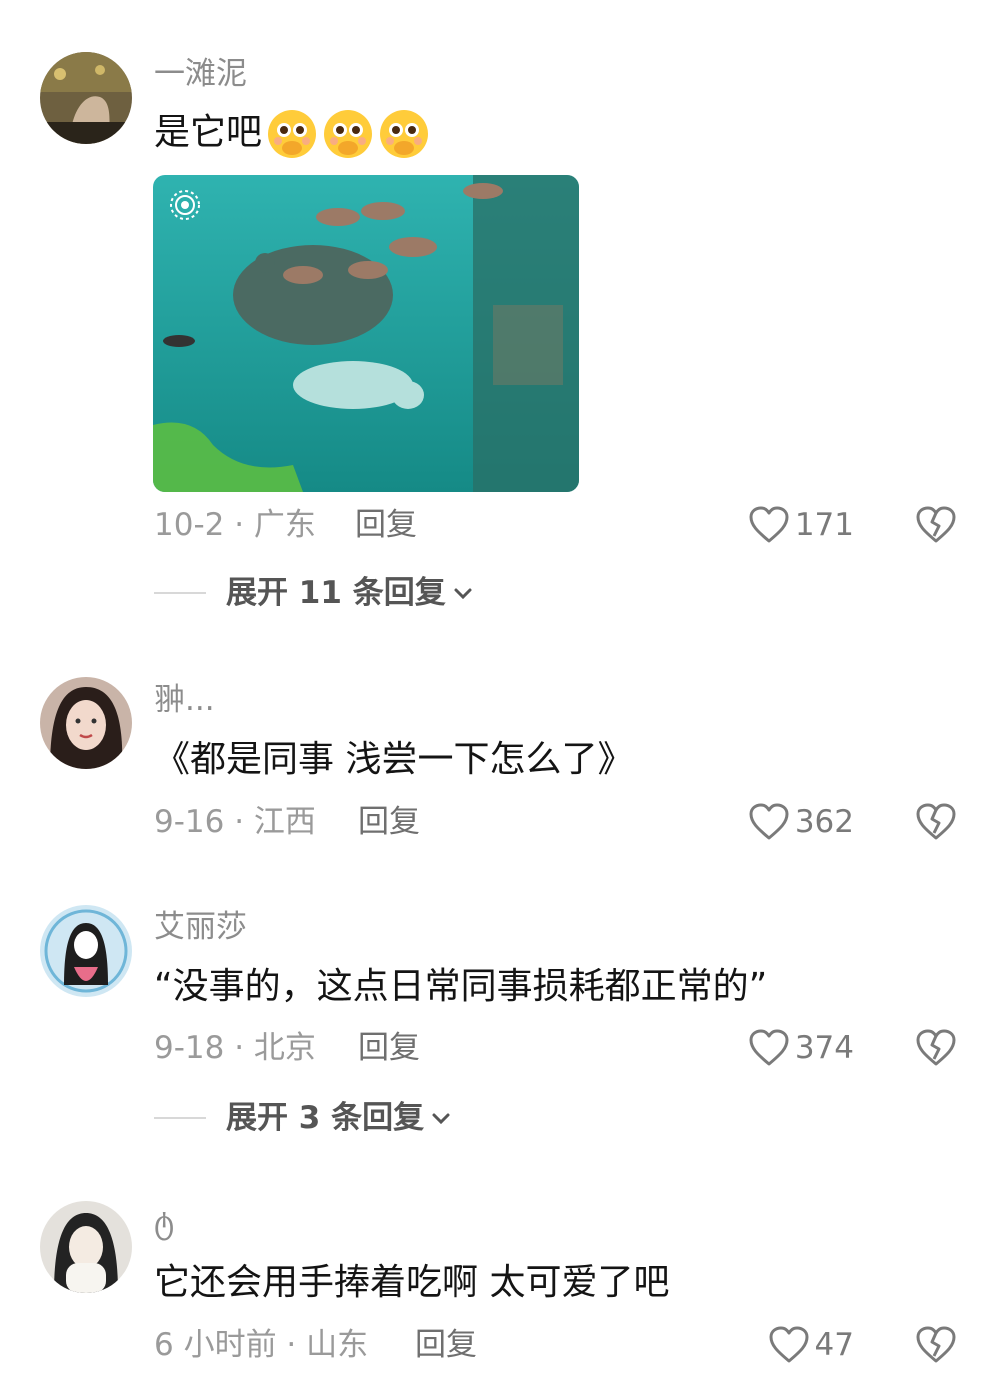 The image size is (1000, 1373). I want to click on comment-text: “没事的，这点日常同事损耗都正常的”, so click(461, 986).